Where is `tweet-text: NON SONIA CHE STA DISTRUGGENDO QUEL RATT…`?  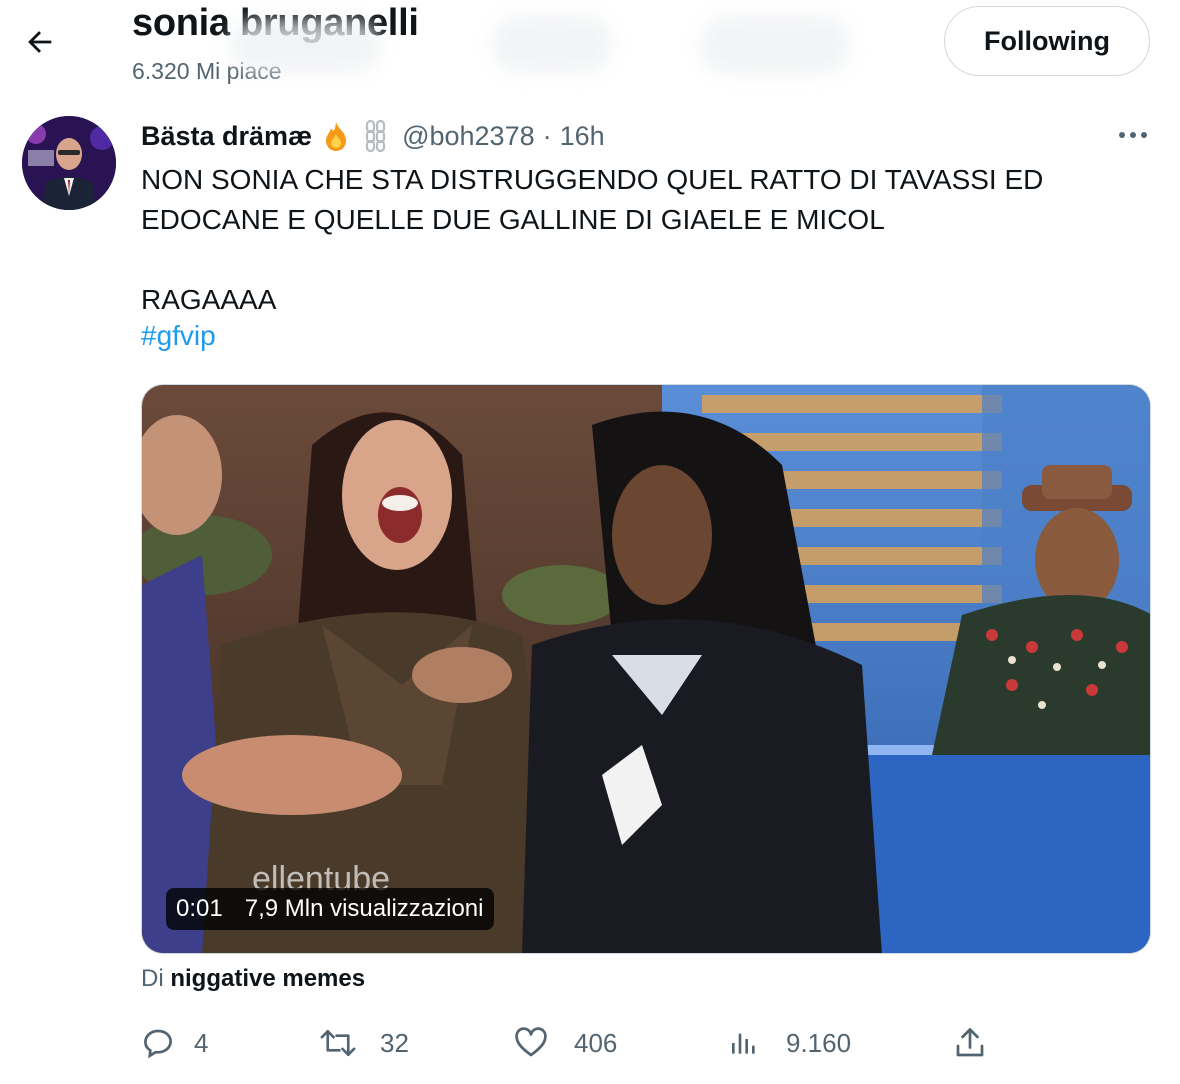
tweet-text: NON SONIA CHE STA DISTRUGGENDO QUEL RATT… is located at coordinates (641, 240).